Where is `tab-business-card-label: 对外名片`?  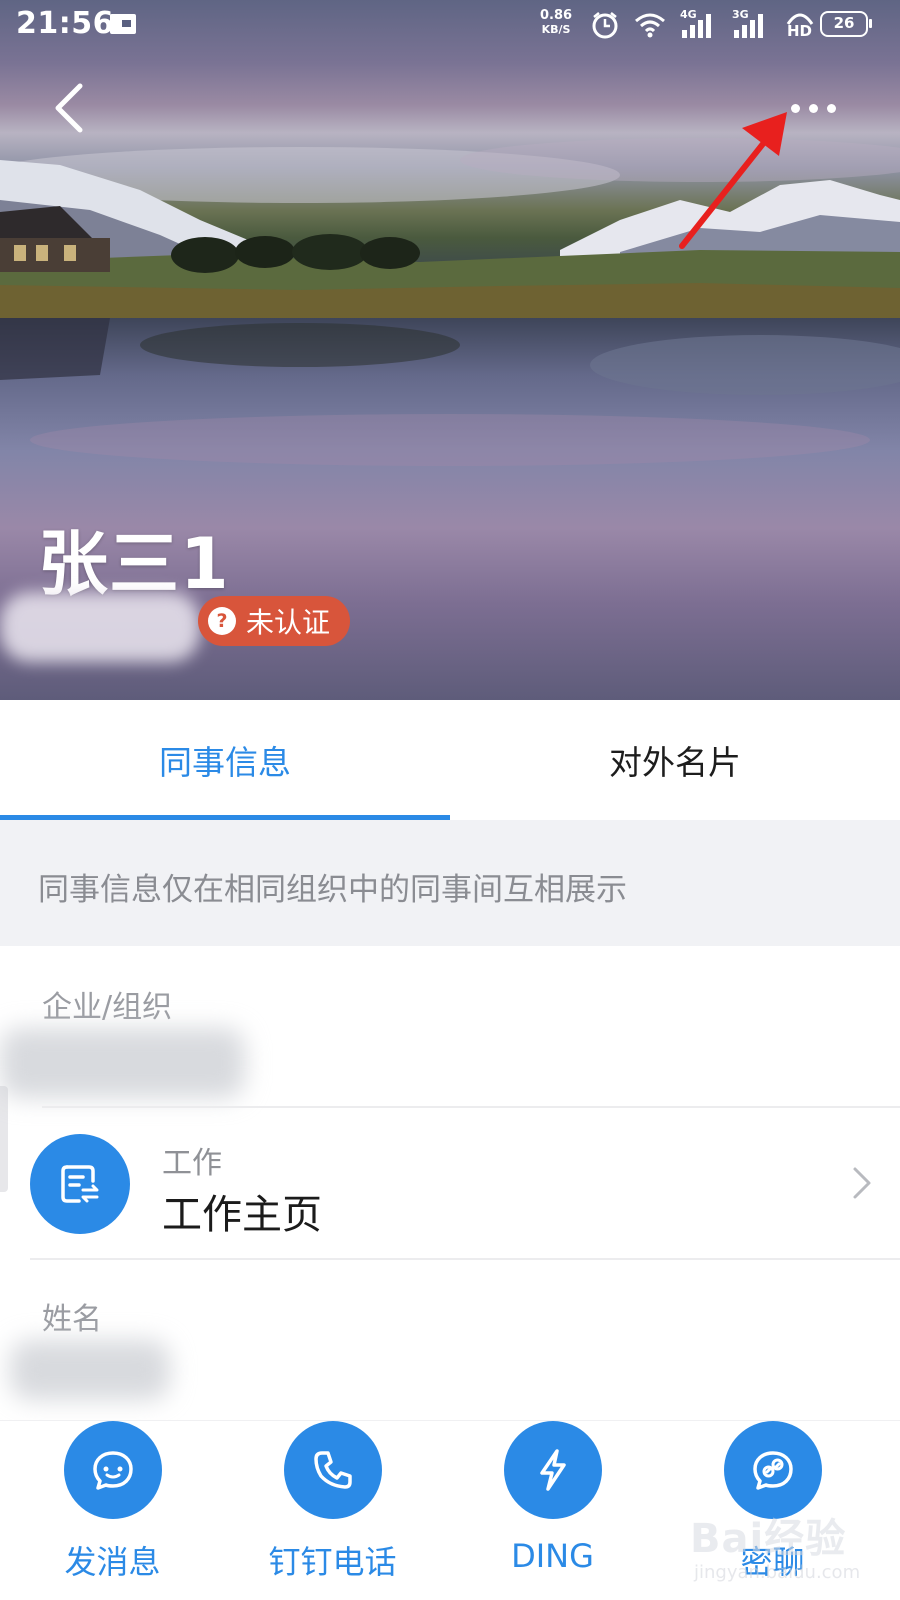 tab-business-card-label: 对外名片 is located at coordinates (675, 762).